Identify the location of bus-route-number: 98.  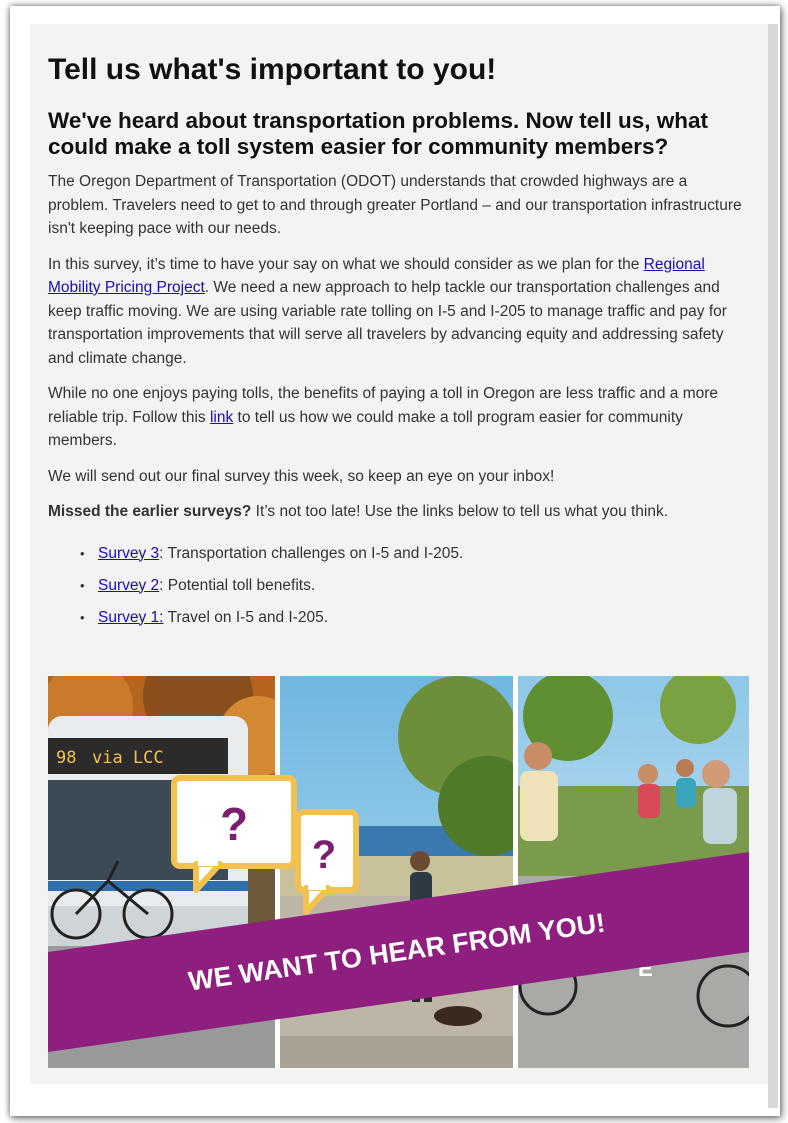
(66, 758).